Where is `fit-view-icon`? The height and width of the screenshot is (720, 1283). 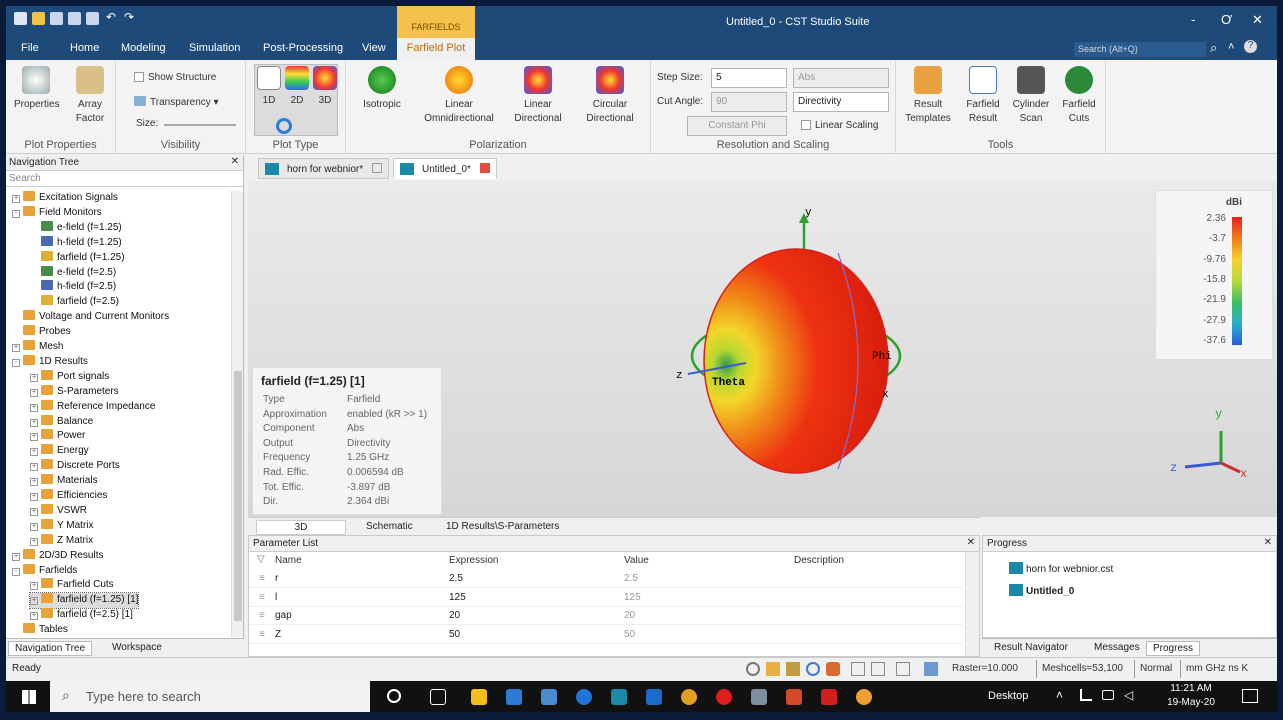 fit-view-icon is located at coordinates (793, 669).